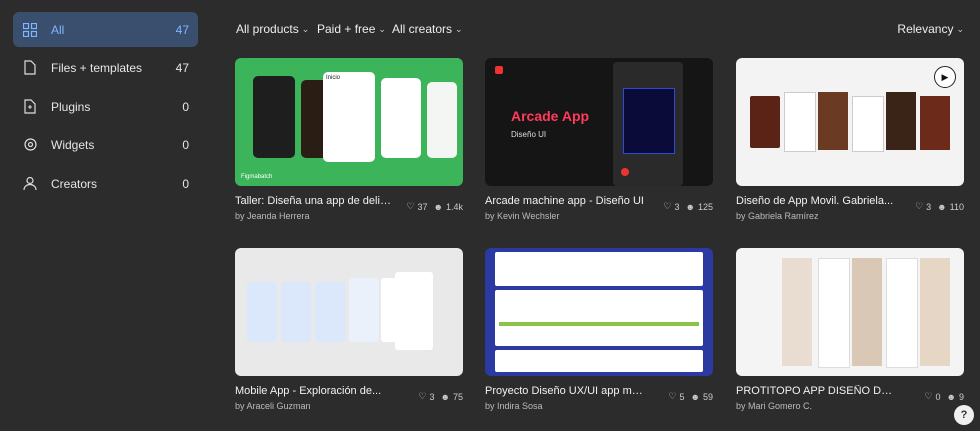 The image size is (980, 431). What do you see at coordinates (774, 406) in the screenshot?
I see `card-author: by Mari Gomero C.` at bounding box center [774, 406].